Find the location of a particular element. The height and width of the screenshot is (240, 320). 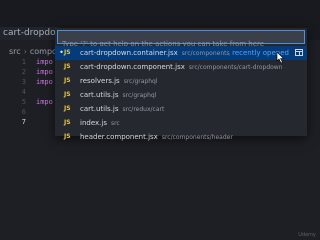

file-path: src/components/cart-dropdown is located at coordinates (235, 67).